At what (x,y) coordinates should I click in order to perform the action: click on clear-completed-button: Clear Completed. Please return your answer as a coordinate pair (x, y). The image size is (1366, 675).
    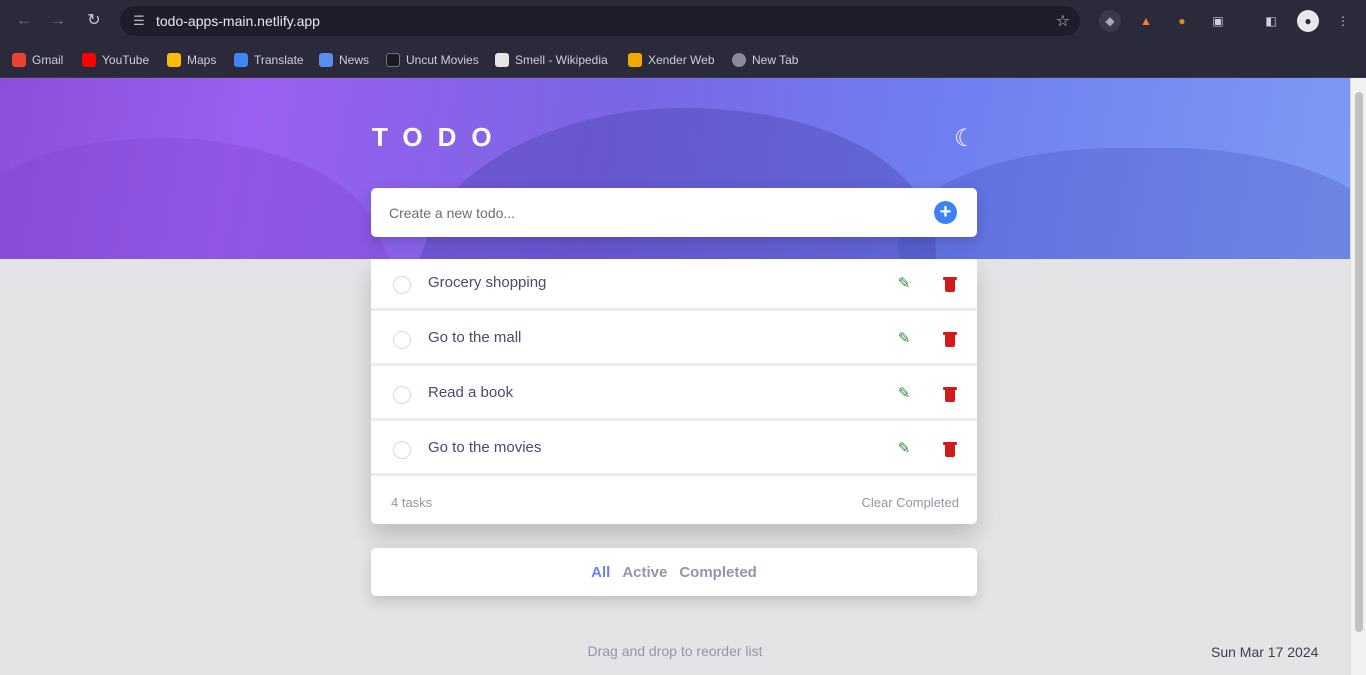
    Looking at the image, I should click on (910, 502).